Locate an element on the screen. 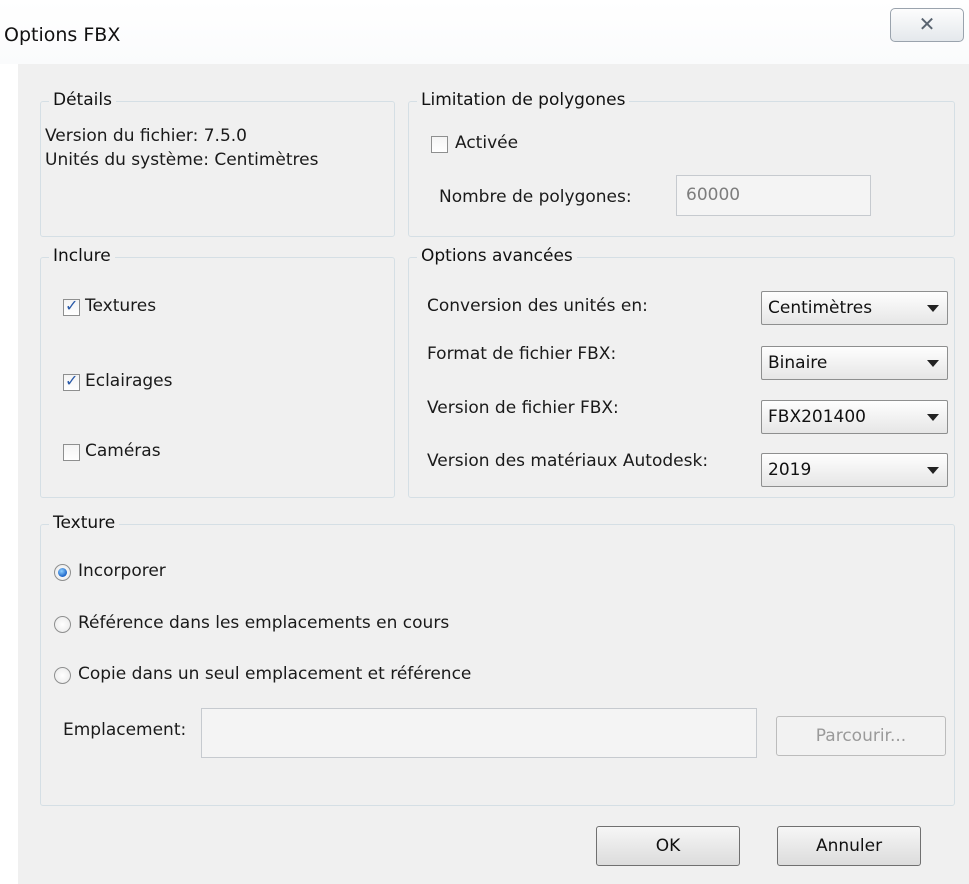  location-input is located at coordinates (479, 733).